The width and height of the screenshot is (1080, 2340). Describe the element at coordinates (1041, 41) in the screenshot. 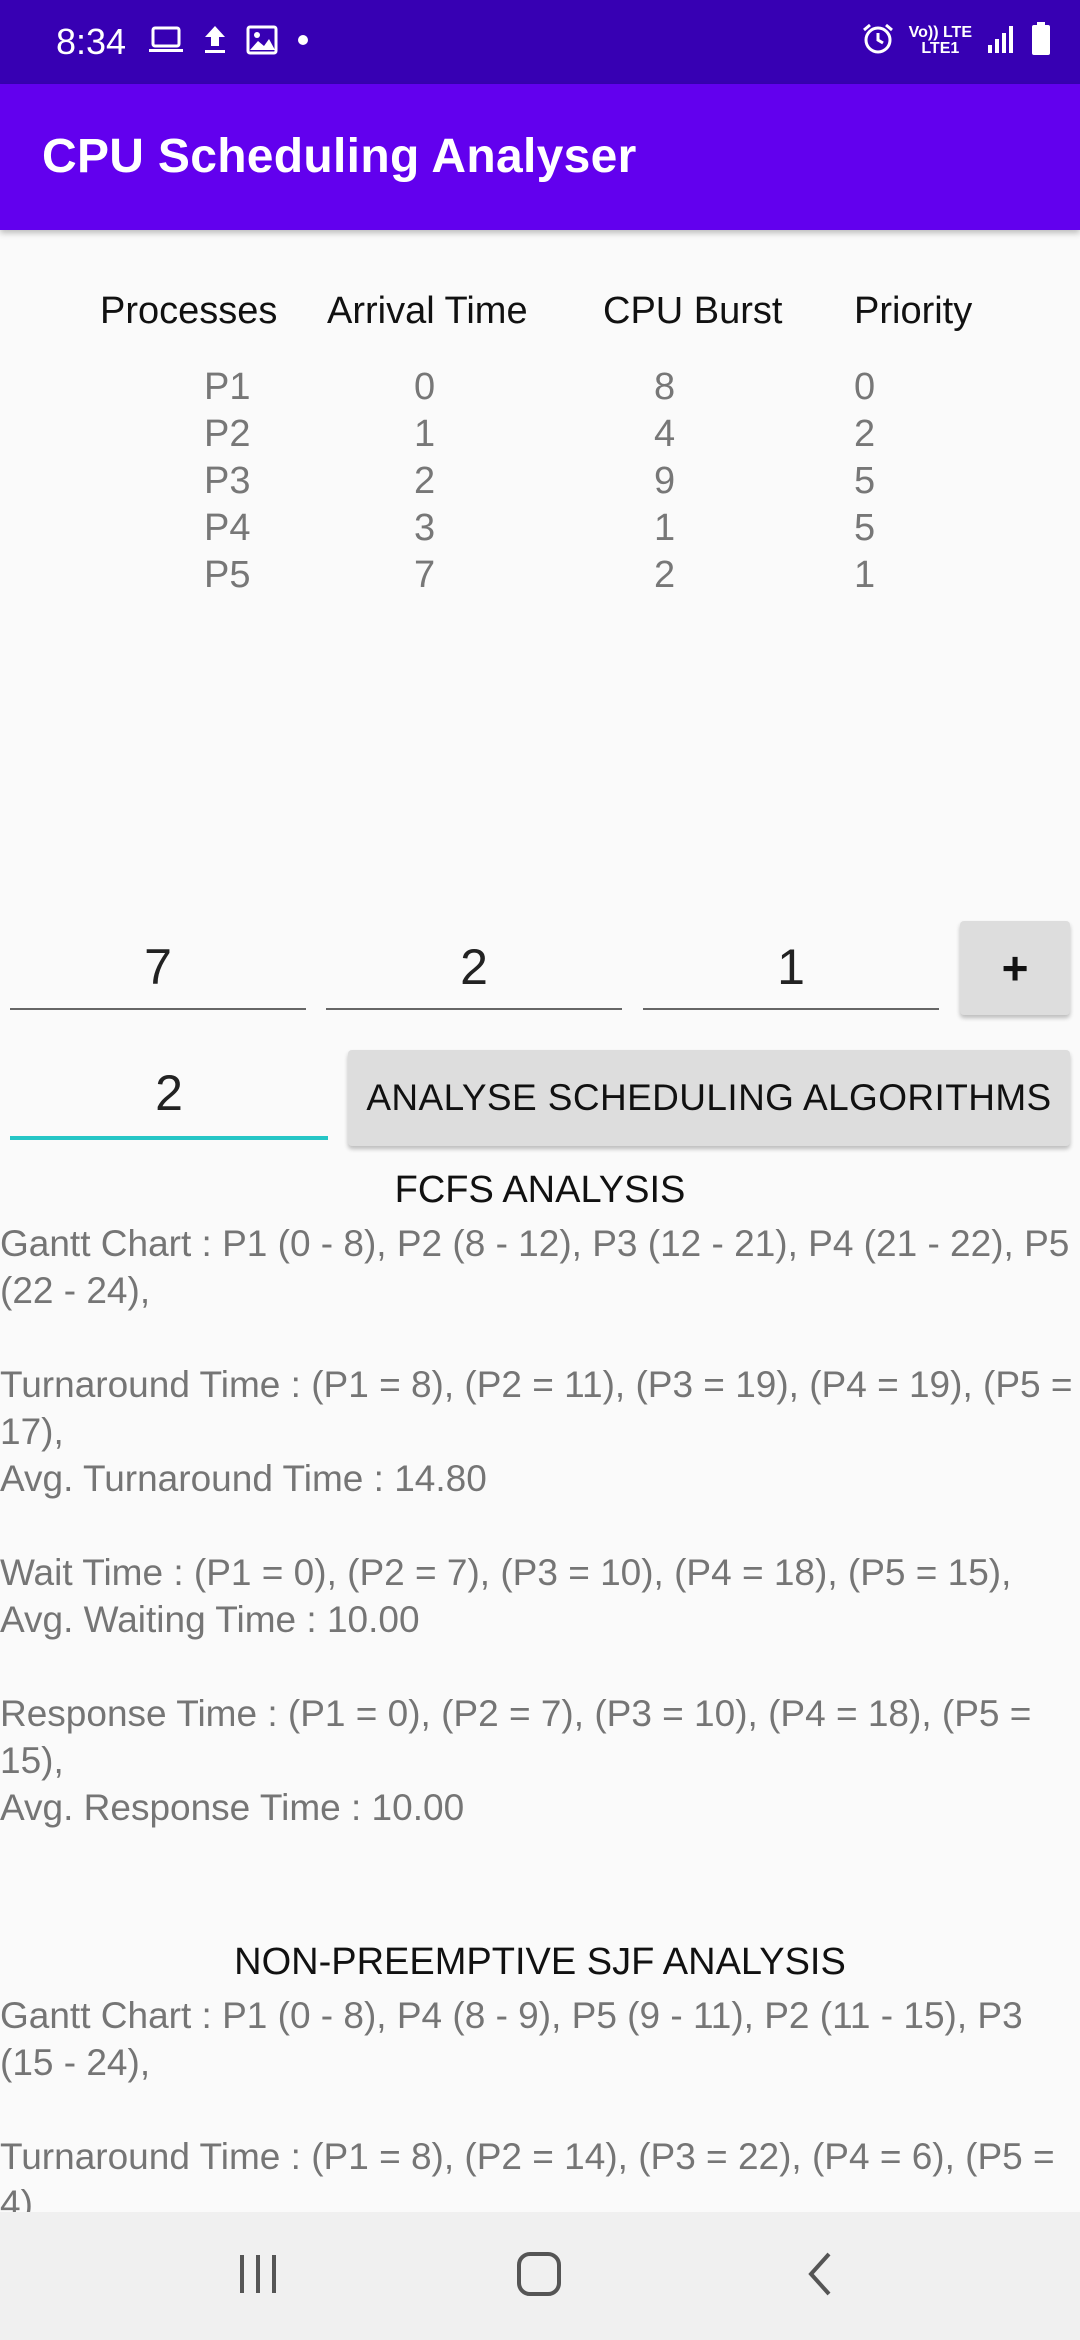

I see `battery-icon` at that location.